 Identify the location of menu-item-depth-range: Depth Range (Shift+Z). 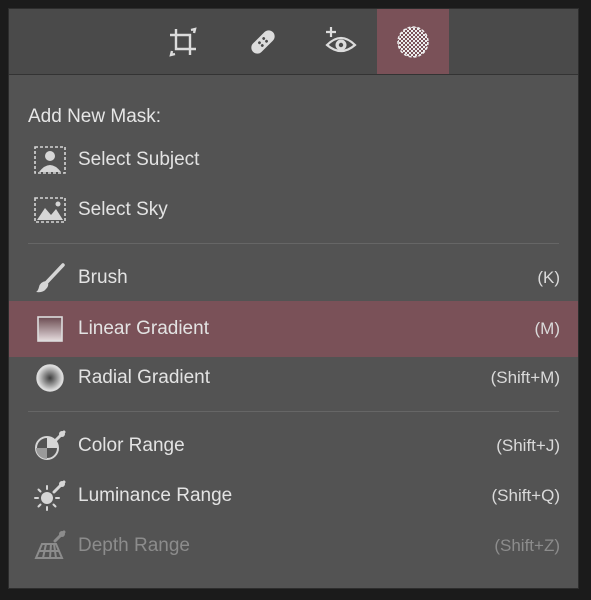
(293, 546).